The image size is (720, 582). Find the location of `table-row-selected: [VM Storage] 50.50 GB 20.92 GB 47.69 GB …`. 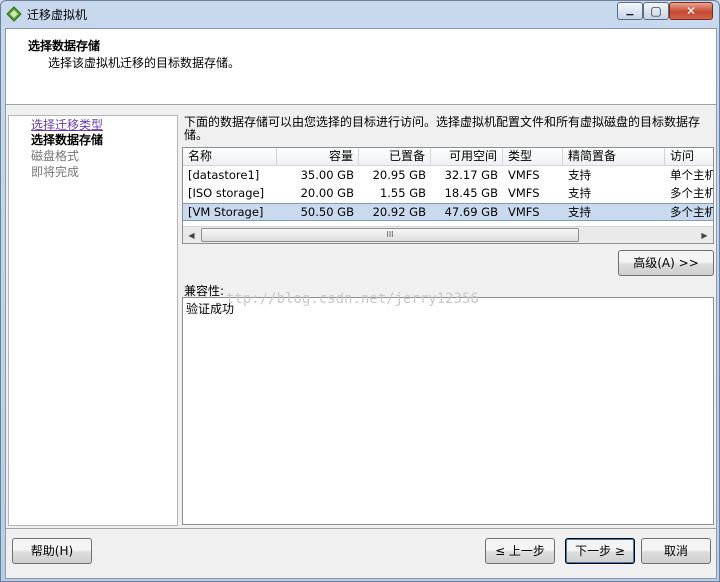

table-row-selected: [VM Storage] 50.50 GB 20.92 GB 47.69 GB … is located at coordinates (448, 212).